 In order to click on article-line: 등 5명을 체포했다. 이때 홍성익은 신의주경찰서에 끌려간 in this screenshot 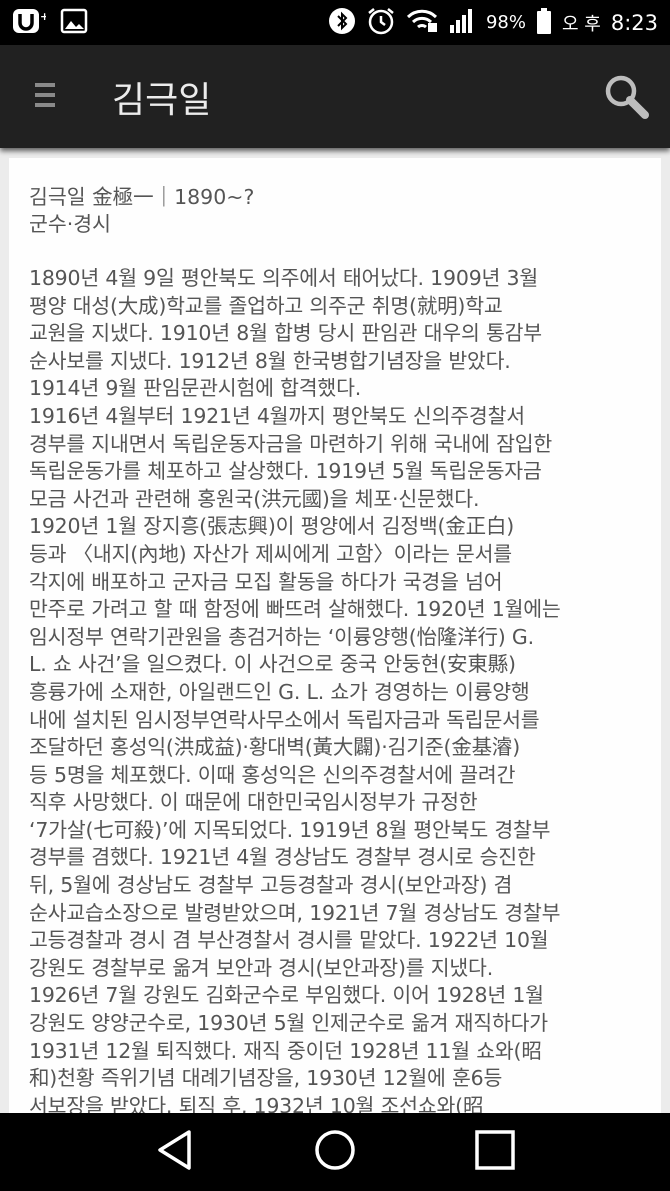, I will do `click(272, 774)`.